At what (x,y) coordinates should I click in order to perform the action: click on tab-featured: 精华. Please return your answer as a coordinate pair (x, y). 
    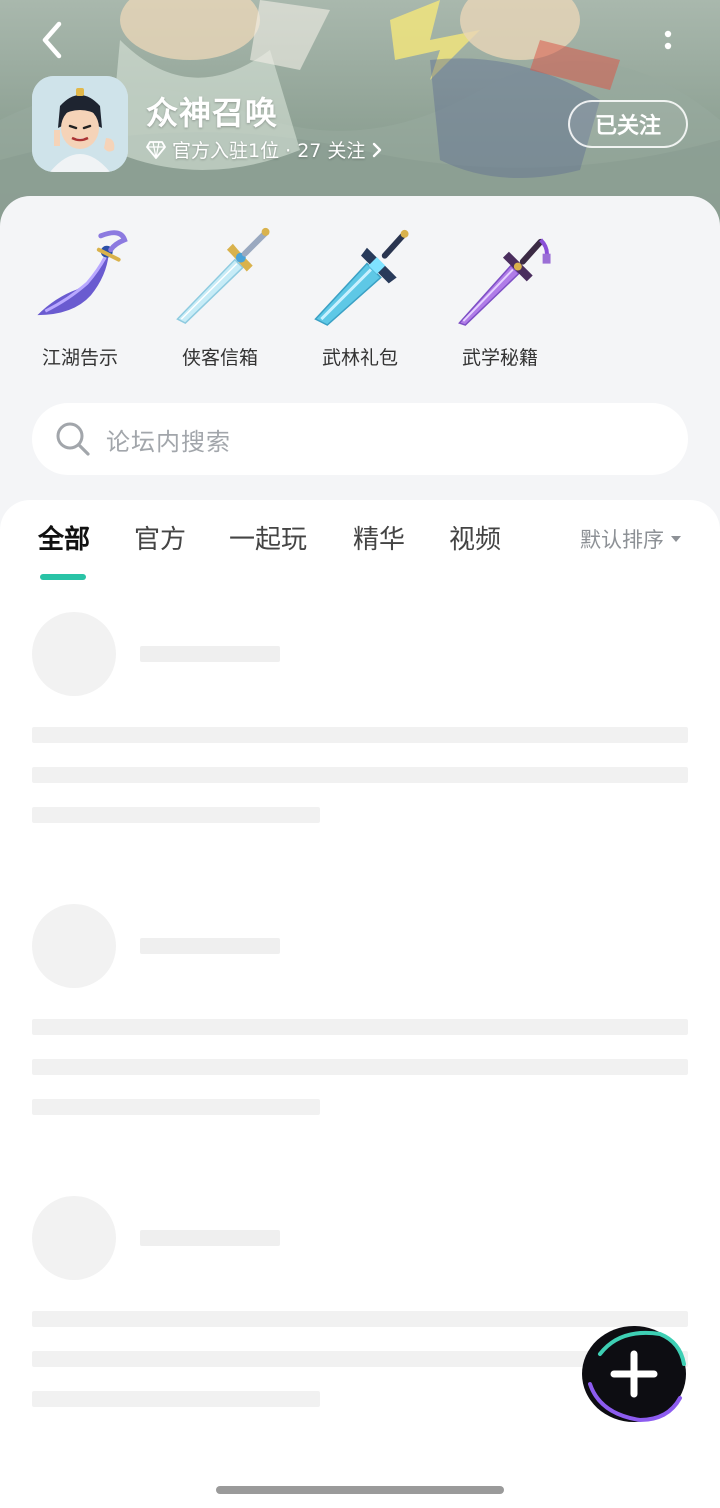
    Looking at the image, I should click on (379, 542).